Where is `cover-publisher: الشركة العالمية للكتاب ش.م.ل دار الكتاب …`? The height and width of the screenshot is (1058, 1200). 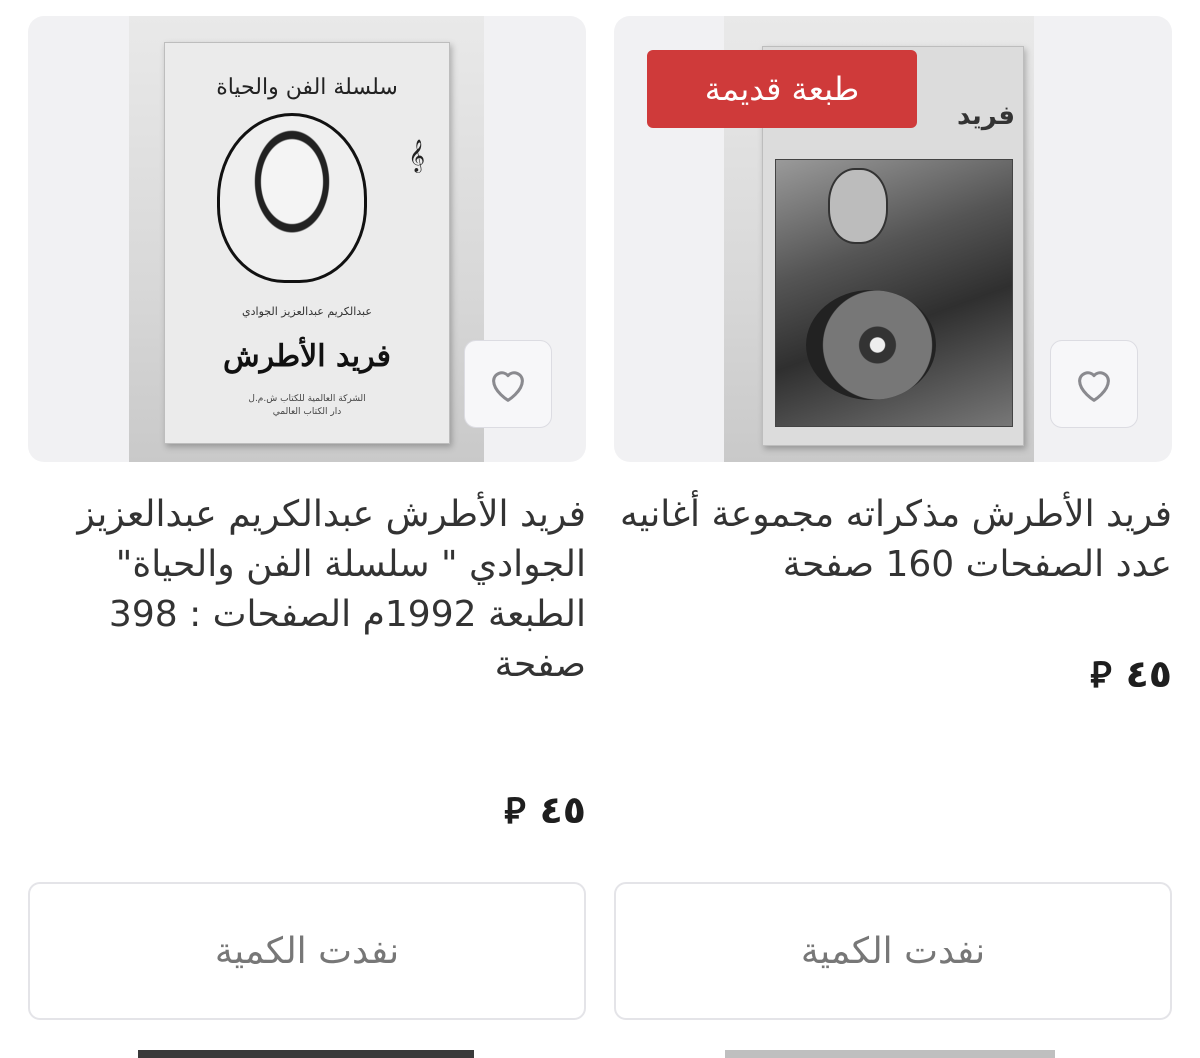
cover-publisher: الشركة العالمية للكتاب ش.م.ل دار الكتاب … is located at coordinates (307, 405).